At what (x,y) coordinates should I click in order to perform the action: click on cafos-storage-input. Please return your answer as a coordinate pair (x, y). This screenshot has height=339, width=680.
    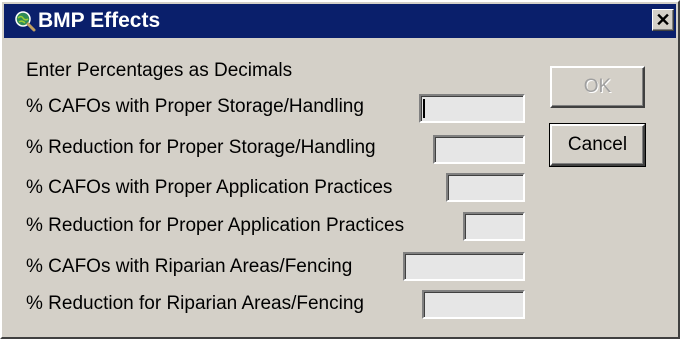
    Looking at the image, I should click on (472, 108).